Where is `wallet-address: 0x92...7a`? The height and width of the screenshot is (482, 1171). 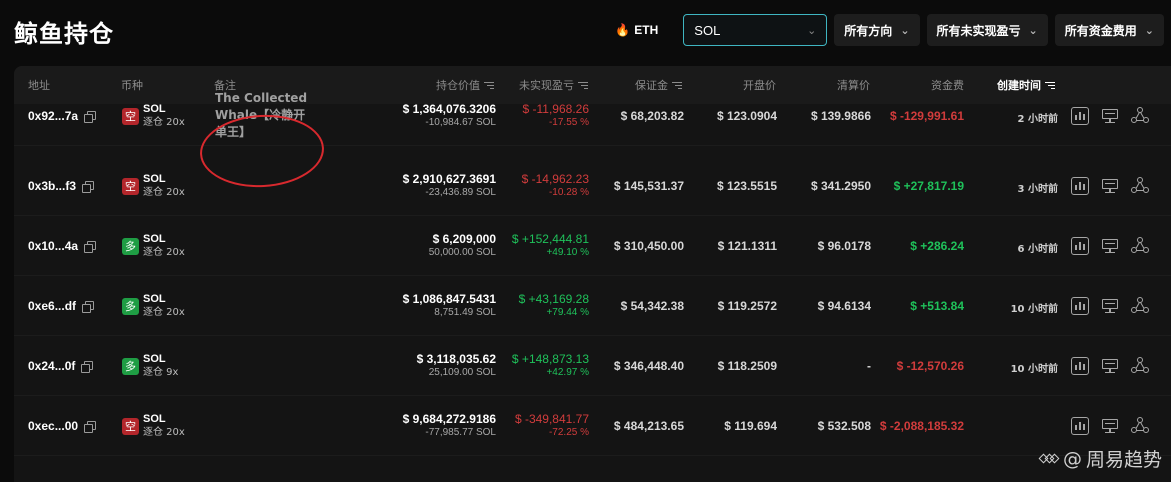 wallet-address: 0x92...7a is located at coordinates (62, 116).